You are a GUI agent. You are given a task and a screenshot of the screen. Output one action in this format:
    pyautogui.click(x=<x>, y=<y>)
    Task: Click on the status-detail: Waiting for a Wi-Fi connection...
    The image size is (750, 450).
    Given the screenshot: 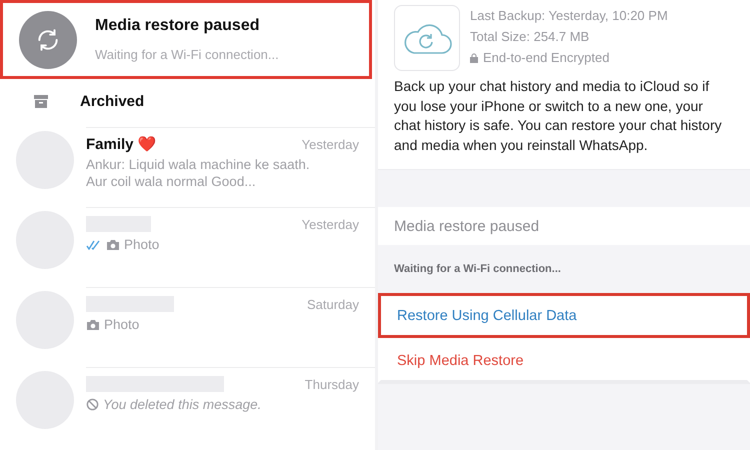 What is the action you would take?
    pyautogui.click(x=477, y=269)
    